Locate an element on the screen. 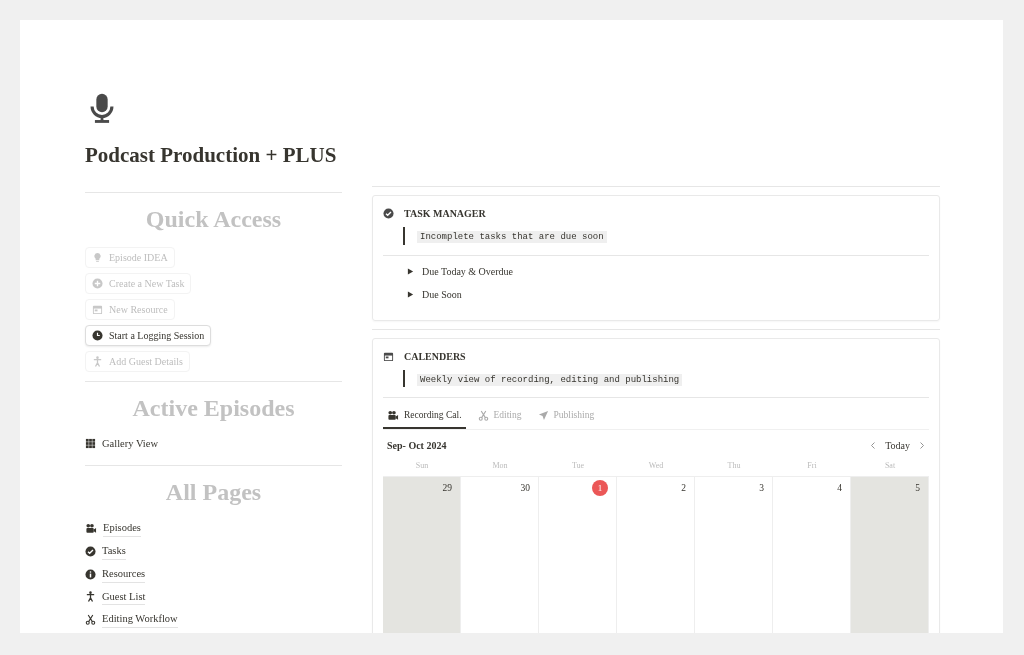 The image size is (1024, 655). plus-icon is located at coordinates (97, 283).